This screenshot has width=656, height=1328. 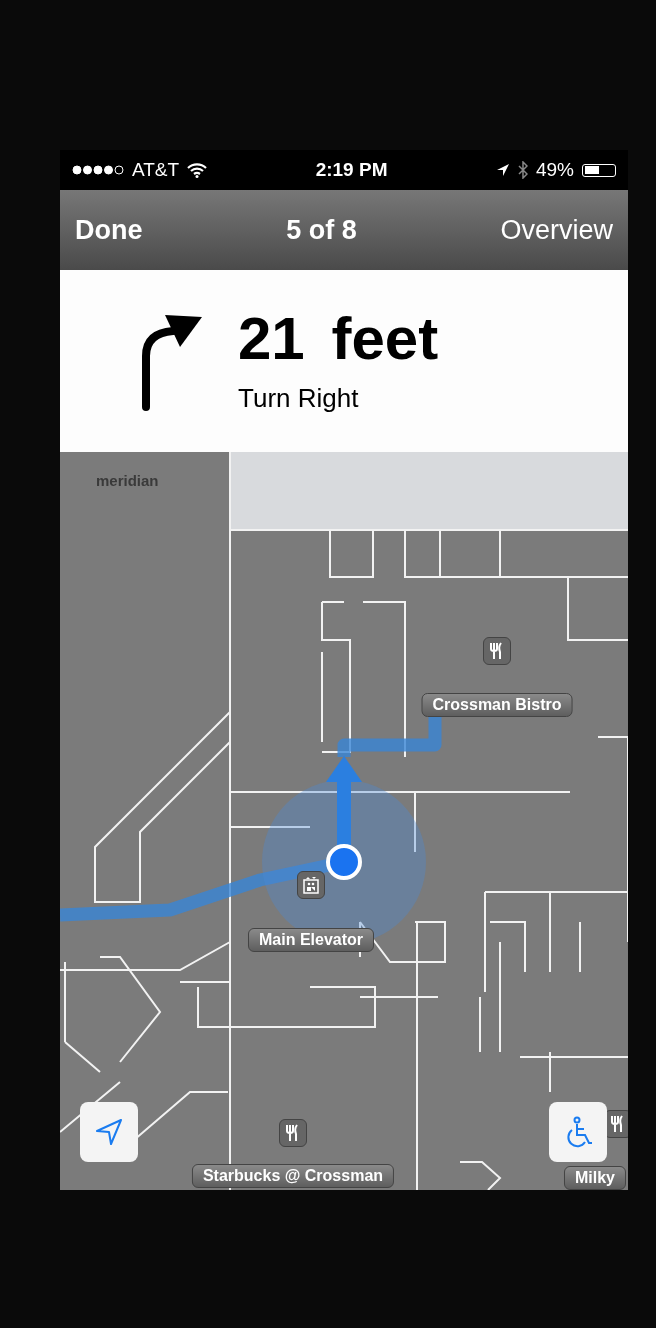 I want to click on poi-label: Milky, so click(x=595, y=1178).